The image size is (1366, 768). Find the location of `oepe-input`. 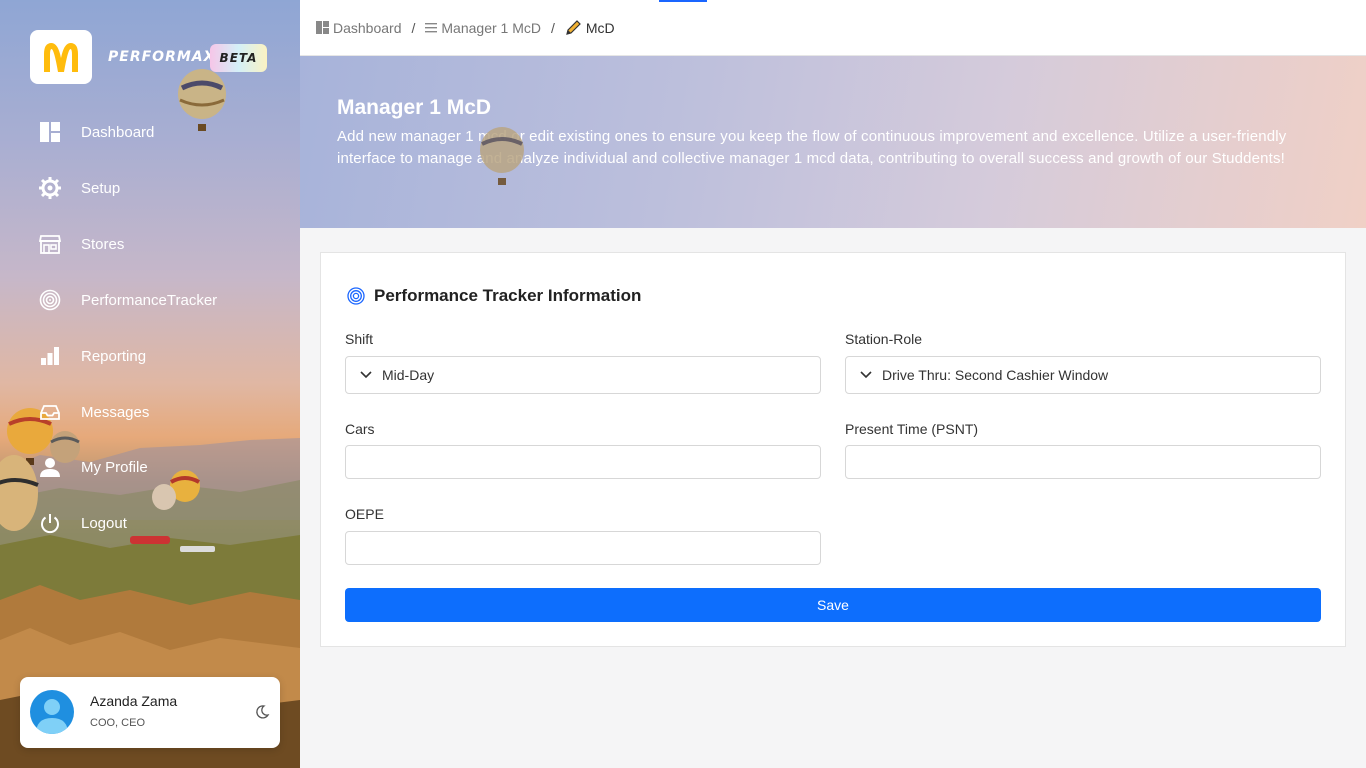

oepe-input is located at coordinates (583, 548).